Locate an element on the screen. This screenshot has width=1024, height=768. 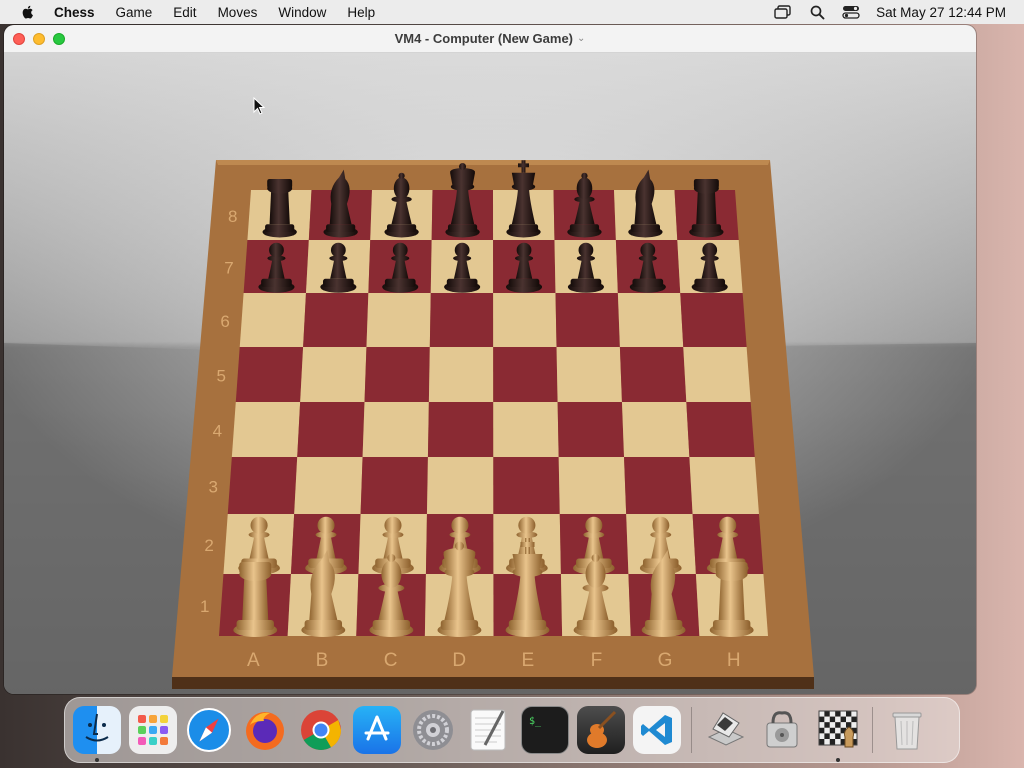
close-window-button is located at coordinates (19, 39).